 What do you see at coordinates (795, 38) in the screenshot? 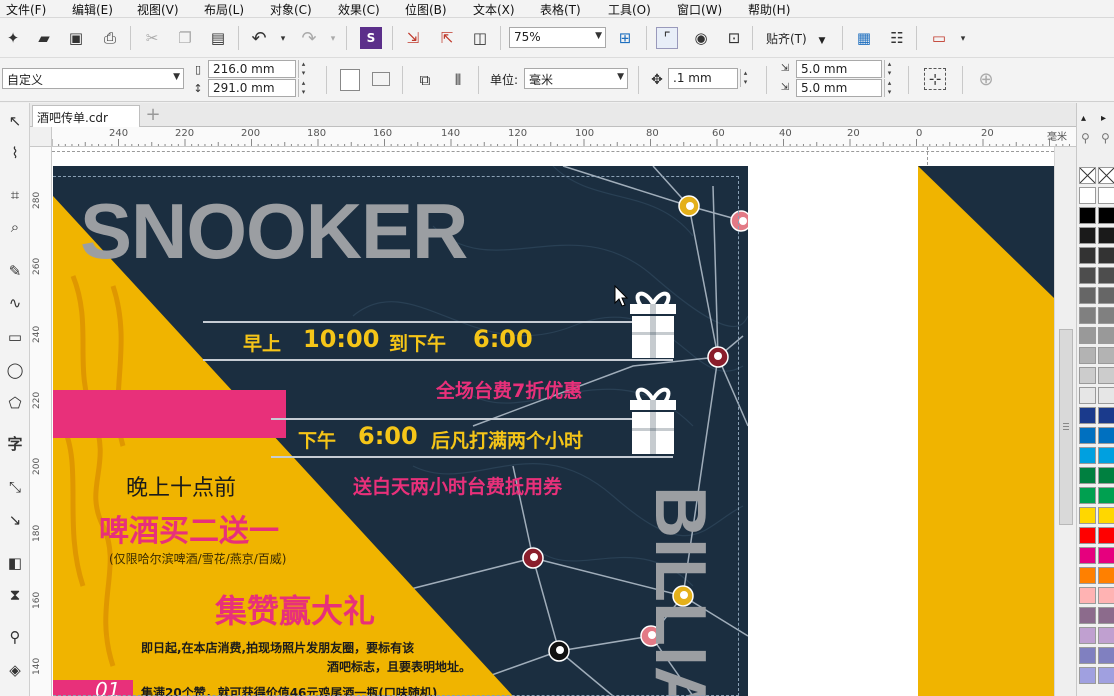
I see `snap-to-dropdown: 贴齐(T) ▼` at bounding box center [795, 38].